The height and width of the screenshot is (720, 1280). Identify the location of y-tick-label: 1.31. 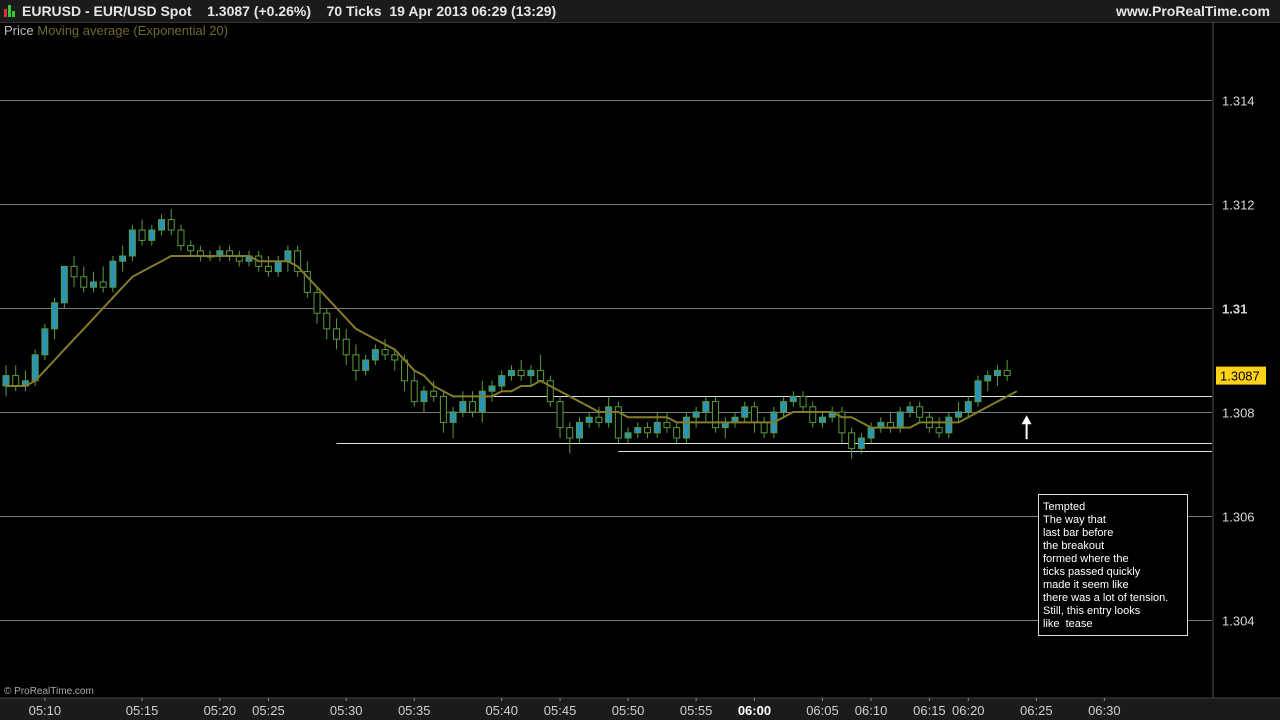
(1234, 309).